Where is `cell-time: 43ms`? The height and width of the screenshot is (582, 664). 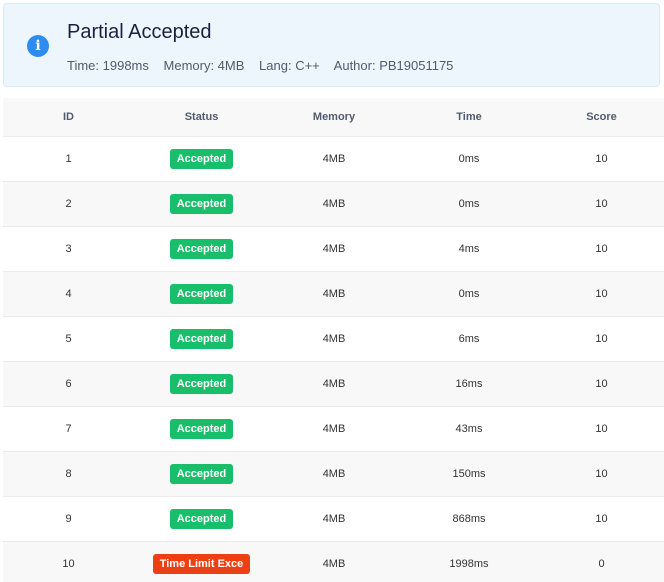
cell-time: 43ms is located at coordinates (469, 429).